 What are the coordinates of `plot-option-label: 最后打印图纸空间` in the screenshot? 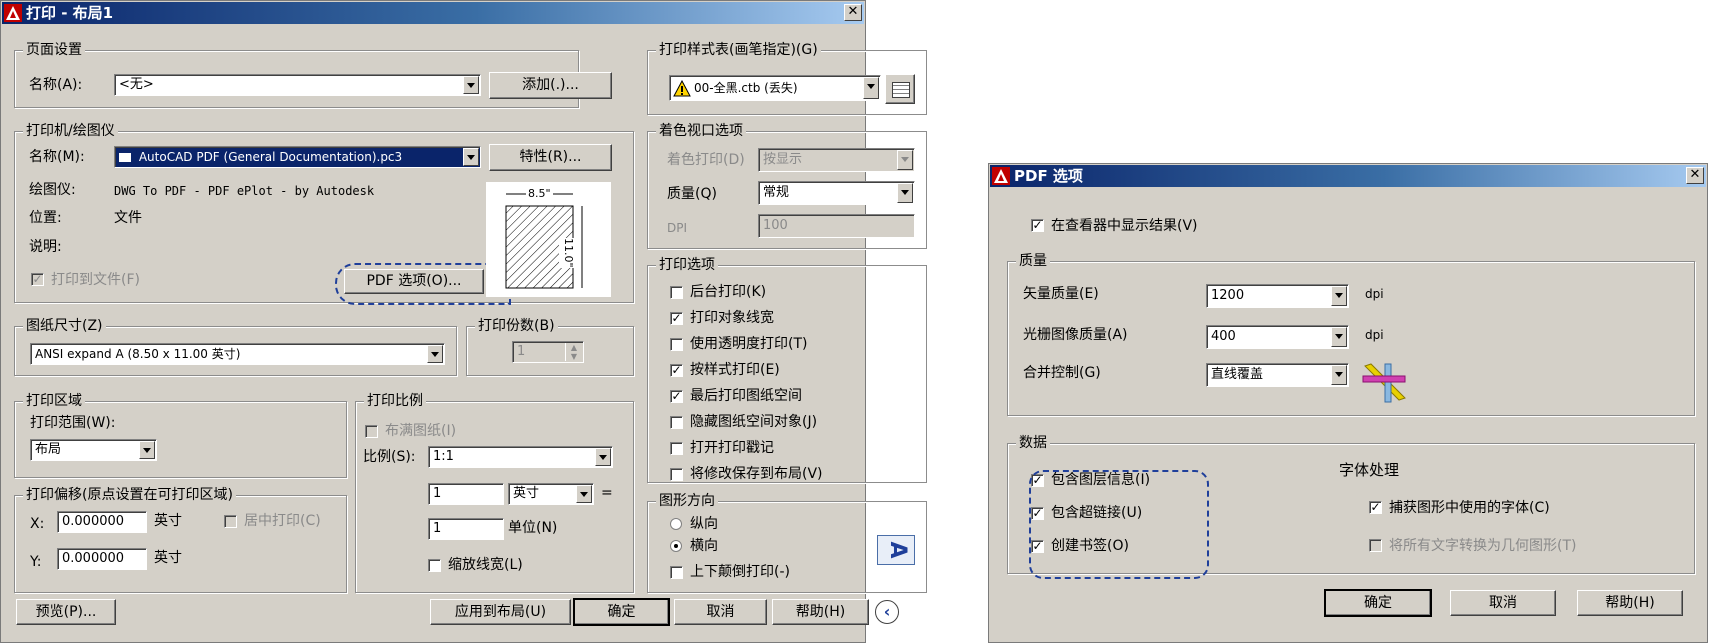 It's located at (746, 396).